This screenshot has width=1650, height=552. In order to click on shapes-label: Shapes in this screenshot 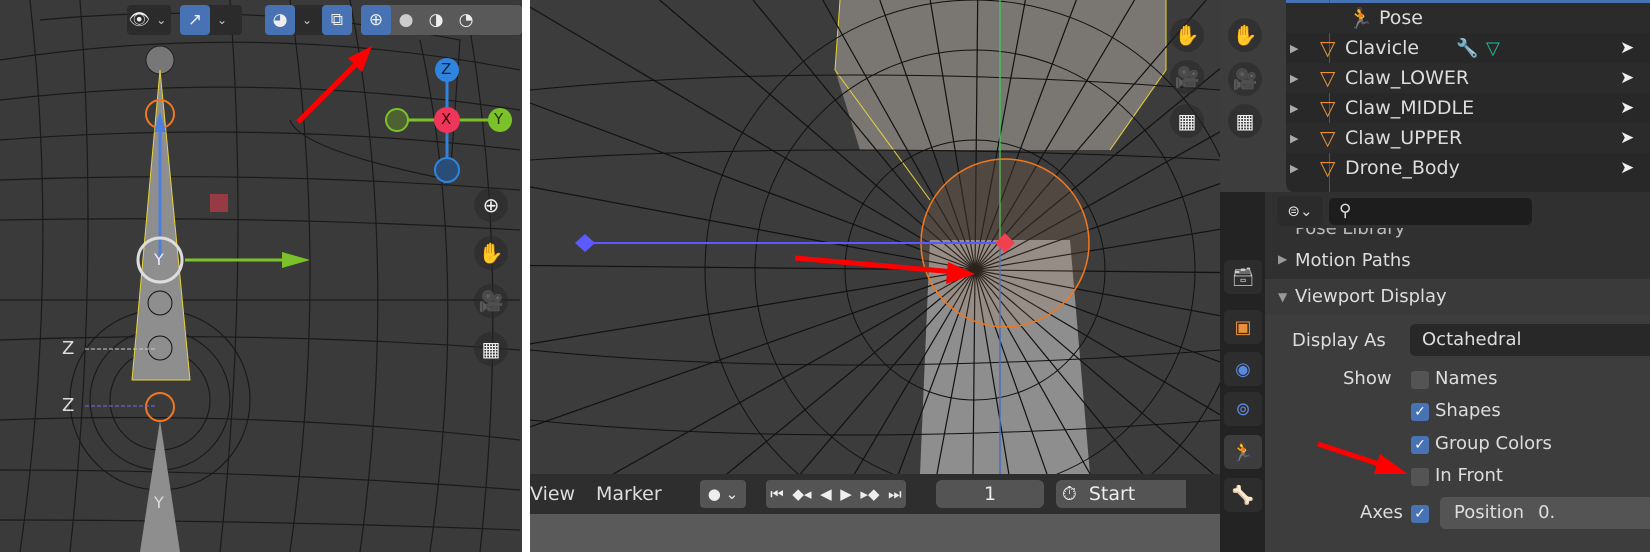, I will do `click(1468, 410)`.